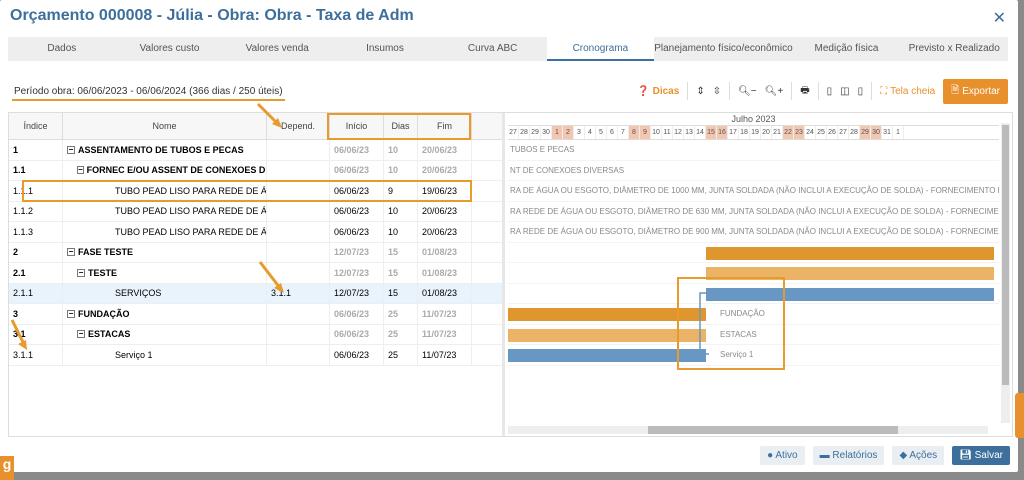 The image size is (1024, 480). What do you see at coordinates (904, 455) in the screenshot?
I see `actions-icon: ◆` at bounding box center [904, 455].